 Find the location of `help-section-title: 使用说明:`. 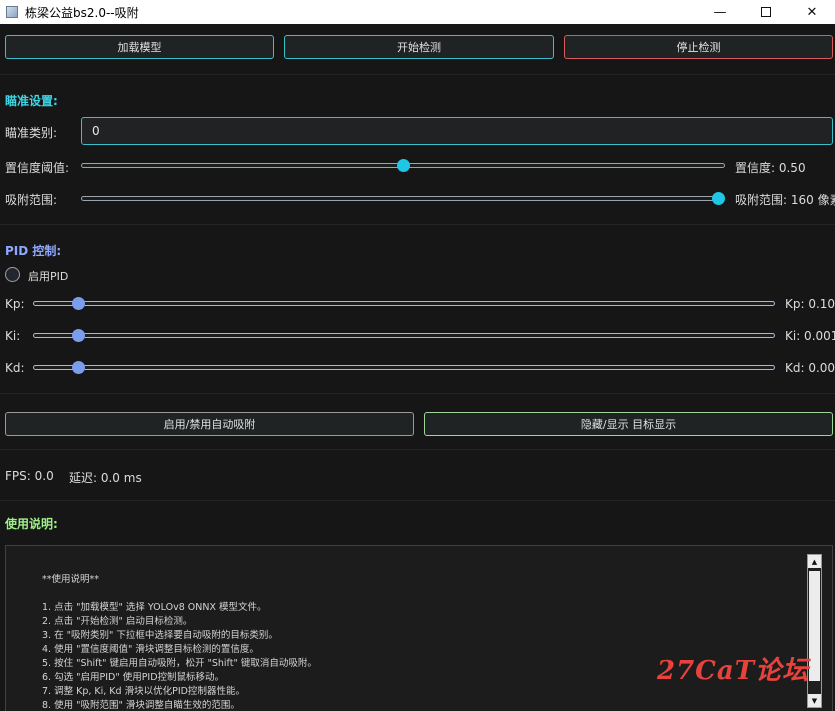

help-section-title: 使用说明: is located at coordinates (31, 524).